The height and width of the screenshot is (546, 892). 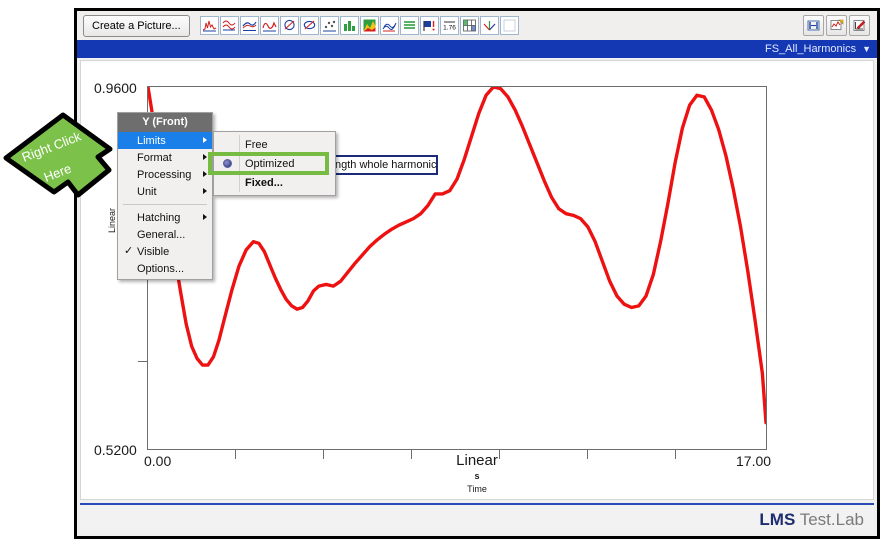 I want to click on logo-light-text: Test.Lab, so click(x=829, y=519).